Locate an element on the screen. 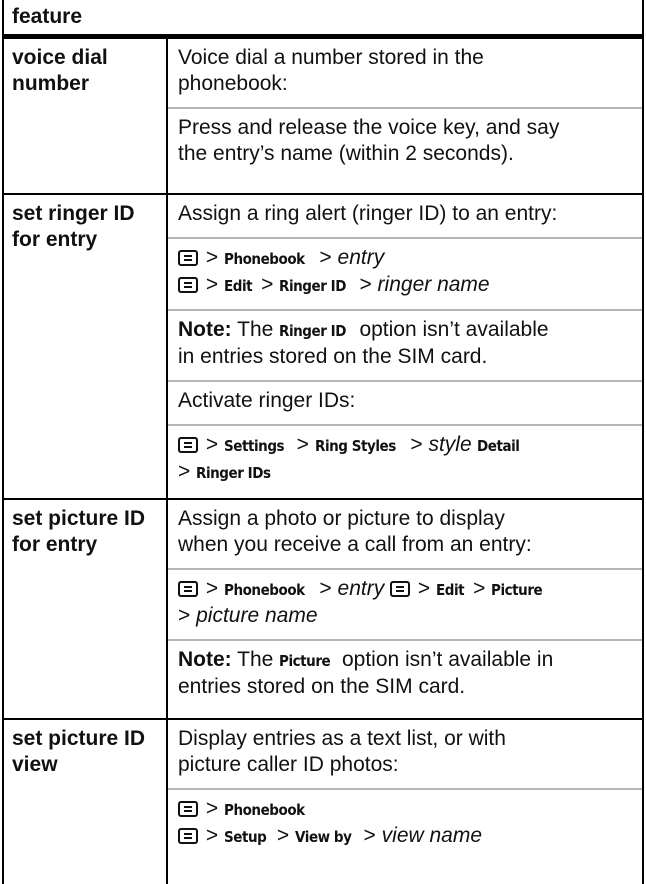  menu-keyword: Detail is located at coordinates (498, 446).